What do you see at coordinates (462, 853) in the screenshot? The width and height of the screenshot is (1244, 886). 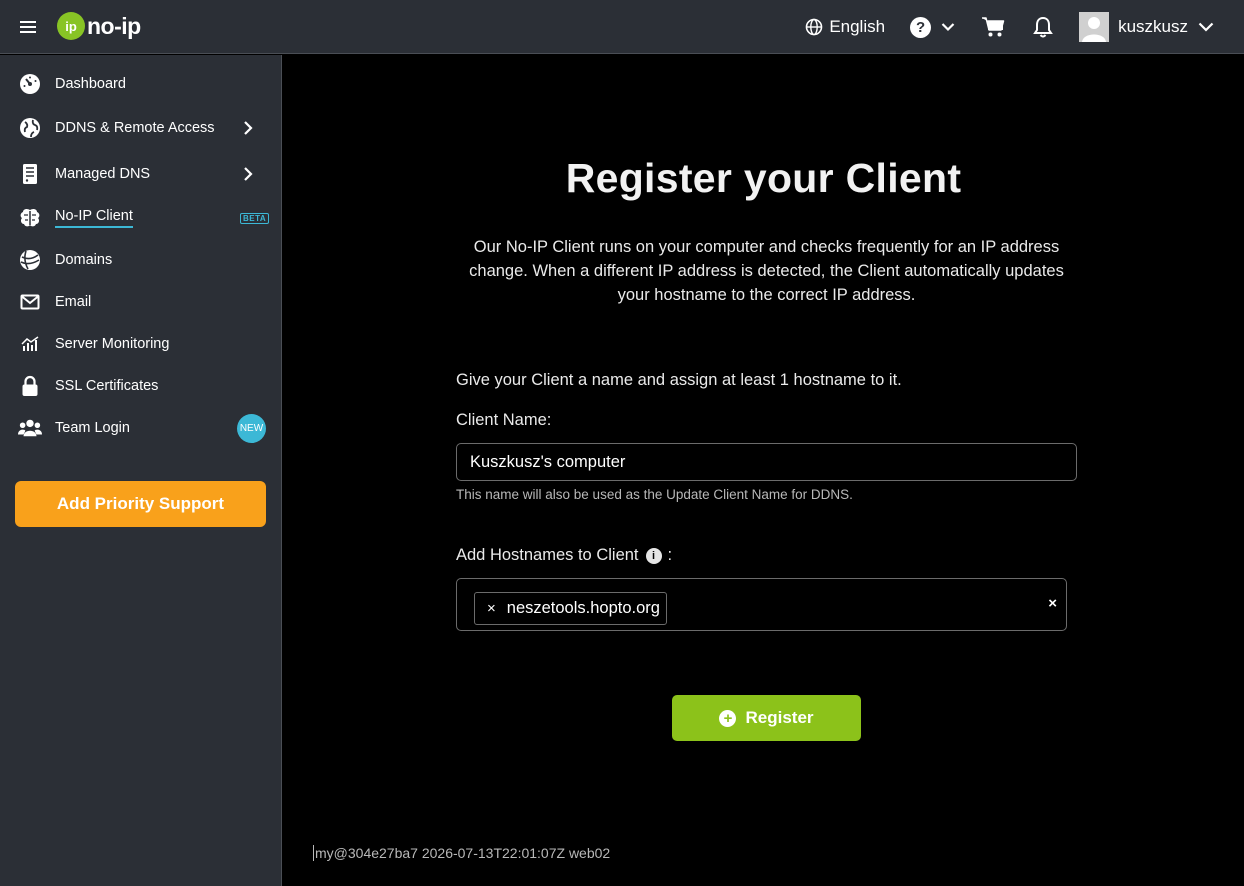 I see `build-info-footer: my@304e27ba7 2026-07-13T22:01:07Z web02` at bounding box center [462, 853].